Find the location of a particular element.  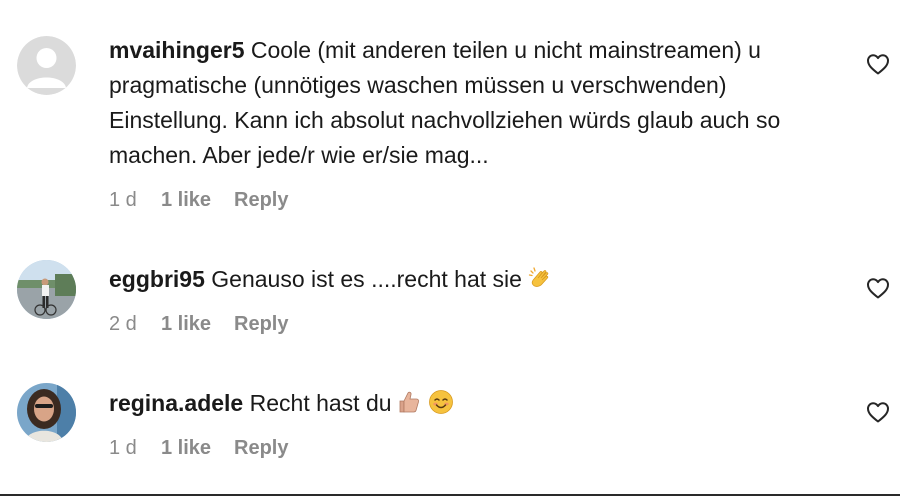

default-avatar-icon is located at coordinates (46, 65).